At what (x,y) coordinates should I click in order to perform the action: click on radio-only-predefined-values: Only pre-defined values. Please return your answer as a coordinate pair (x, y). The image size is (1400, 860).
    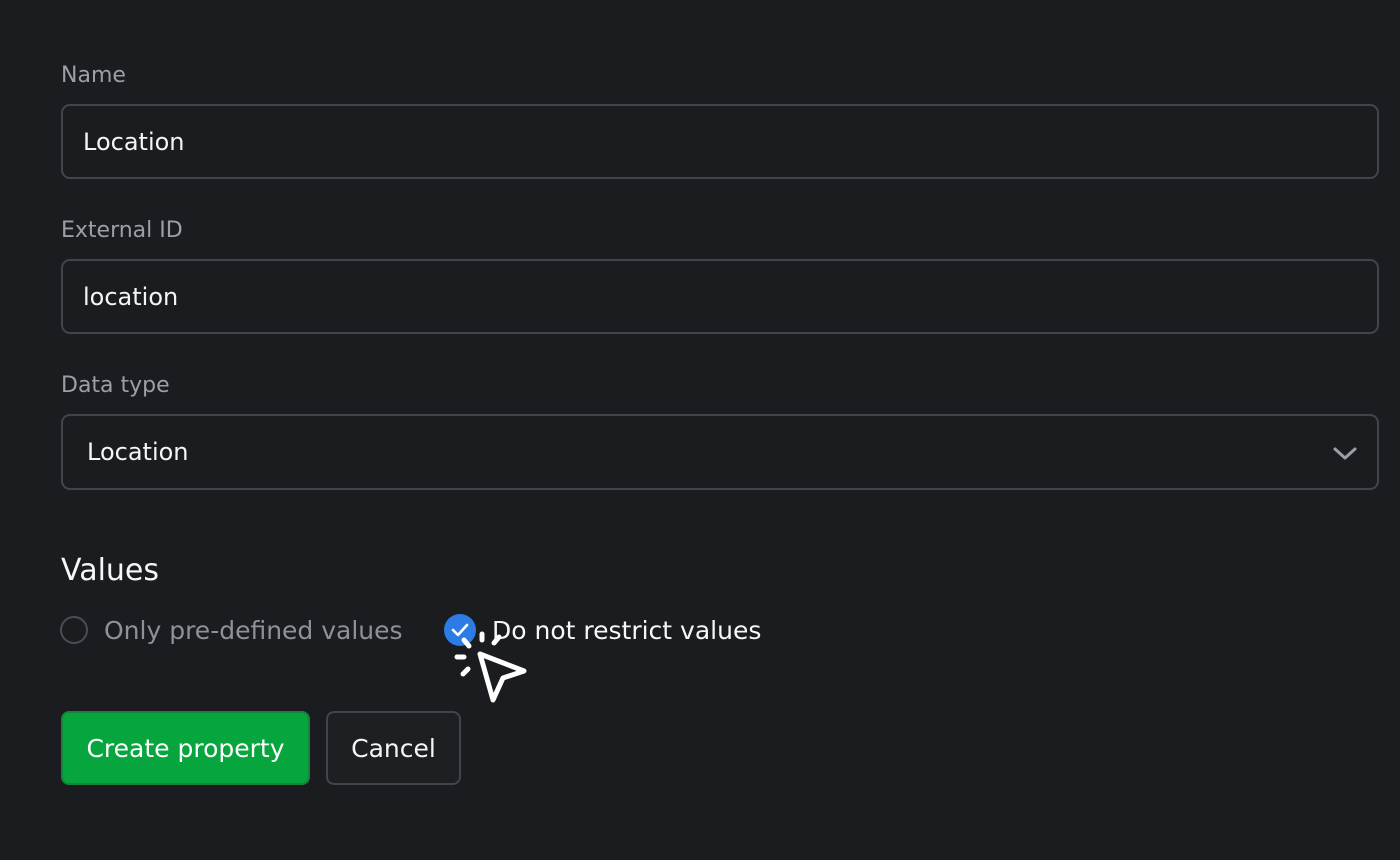
    Looking at the image, I should click on (231, 630).